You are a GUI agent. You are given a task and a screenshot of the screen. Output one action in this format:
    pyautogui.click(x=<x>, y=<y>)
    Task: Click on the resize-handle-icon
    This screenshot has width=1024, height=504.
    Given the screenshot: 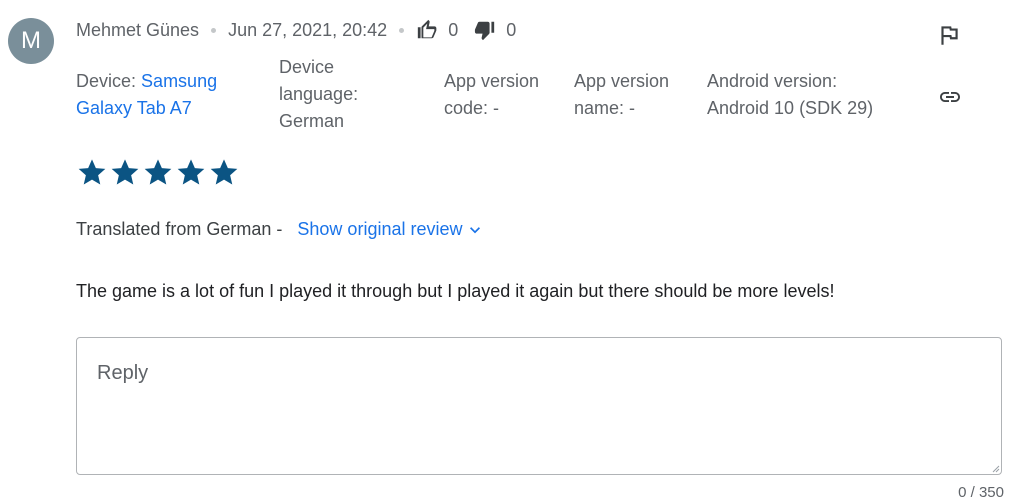 What is the action you would take?
    pyautogui.click(x=995, y=468)
    